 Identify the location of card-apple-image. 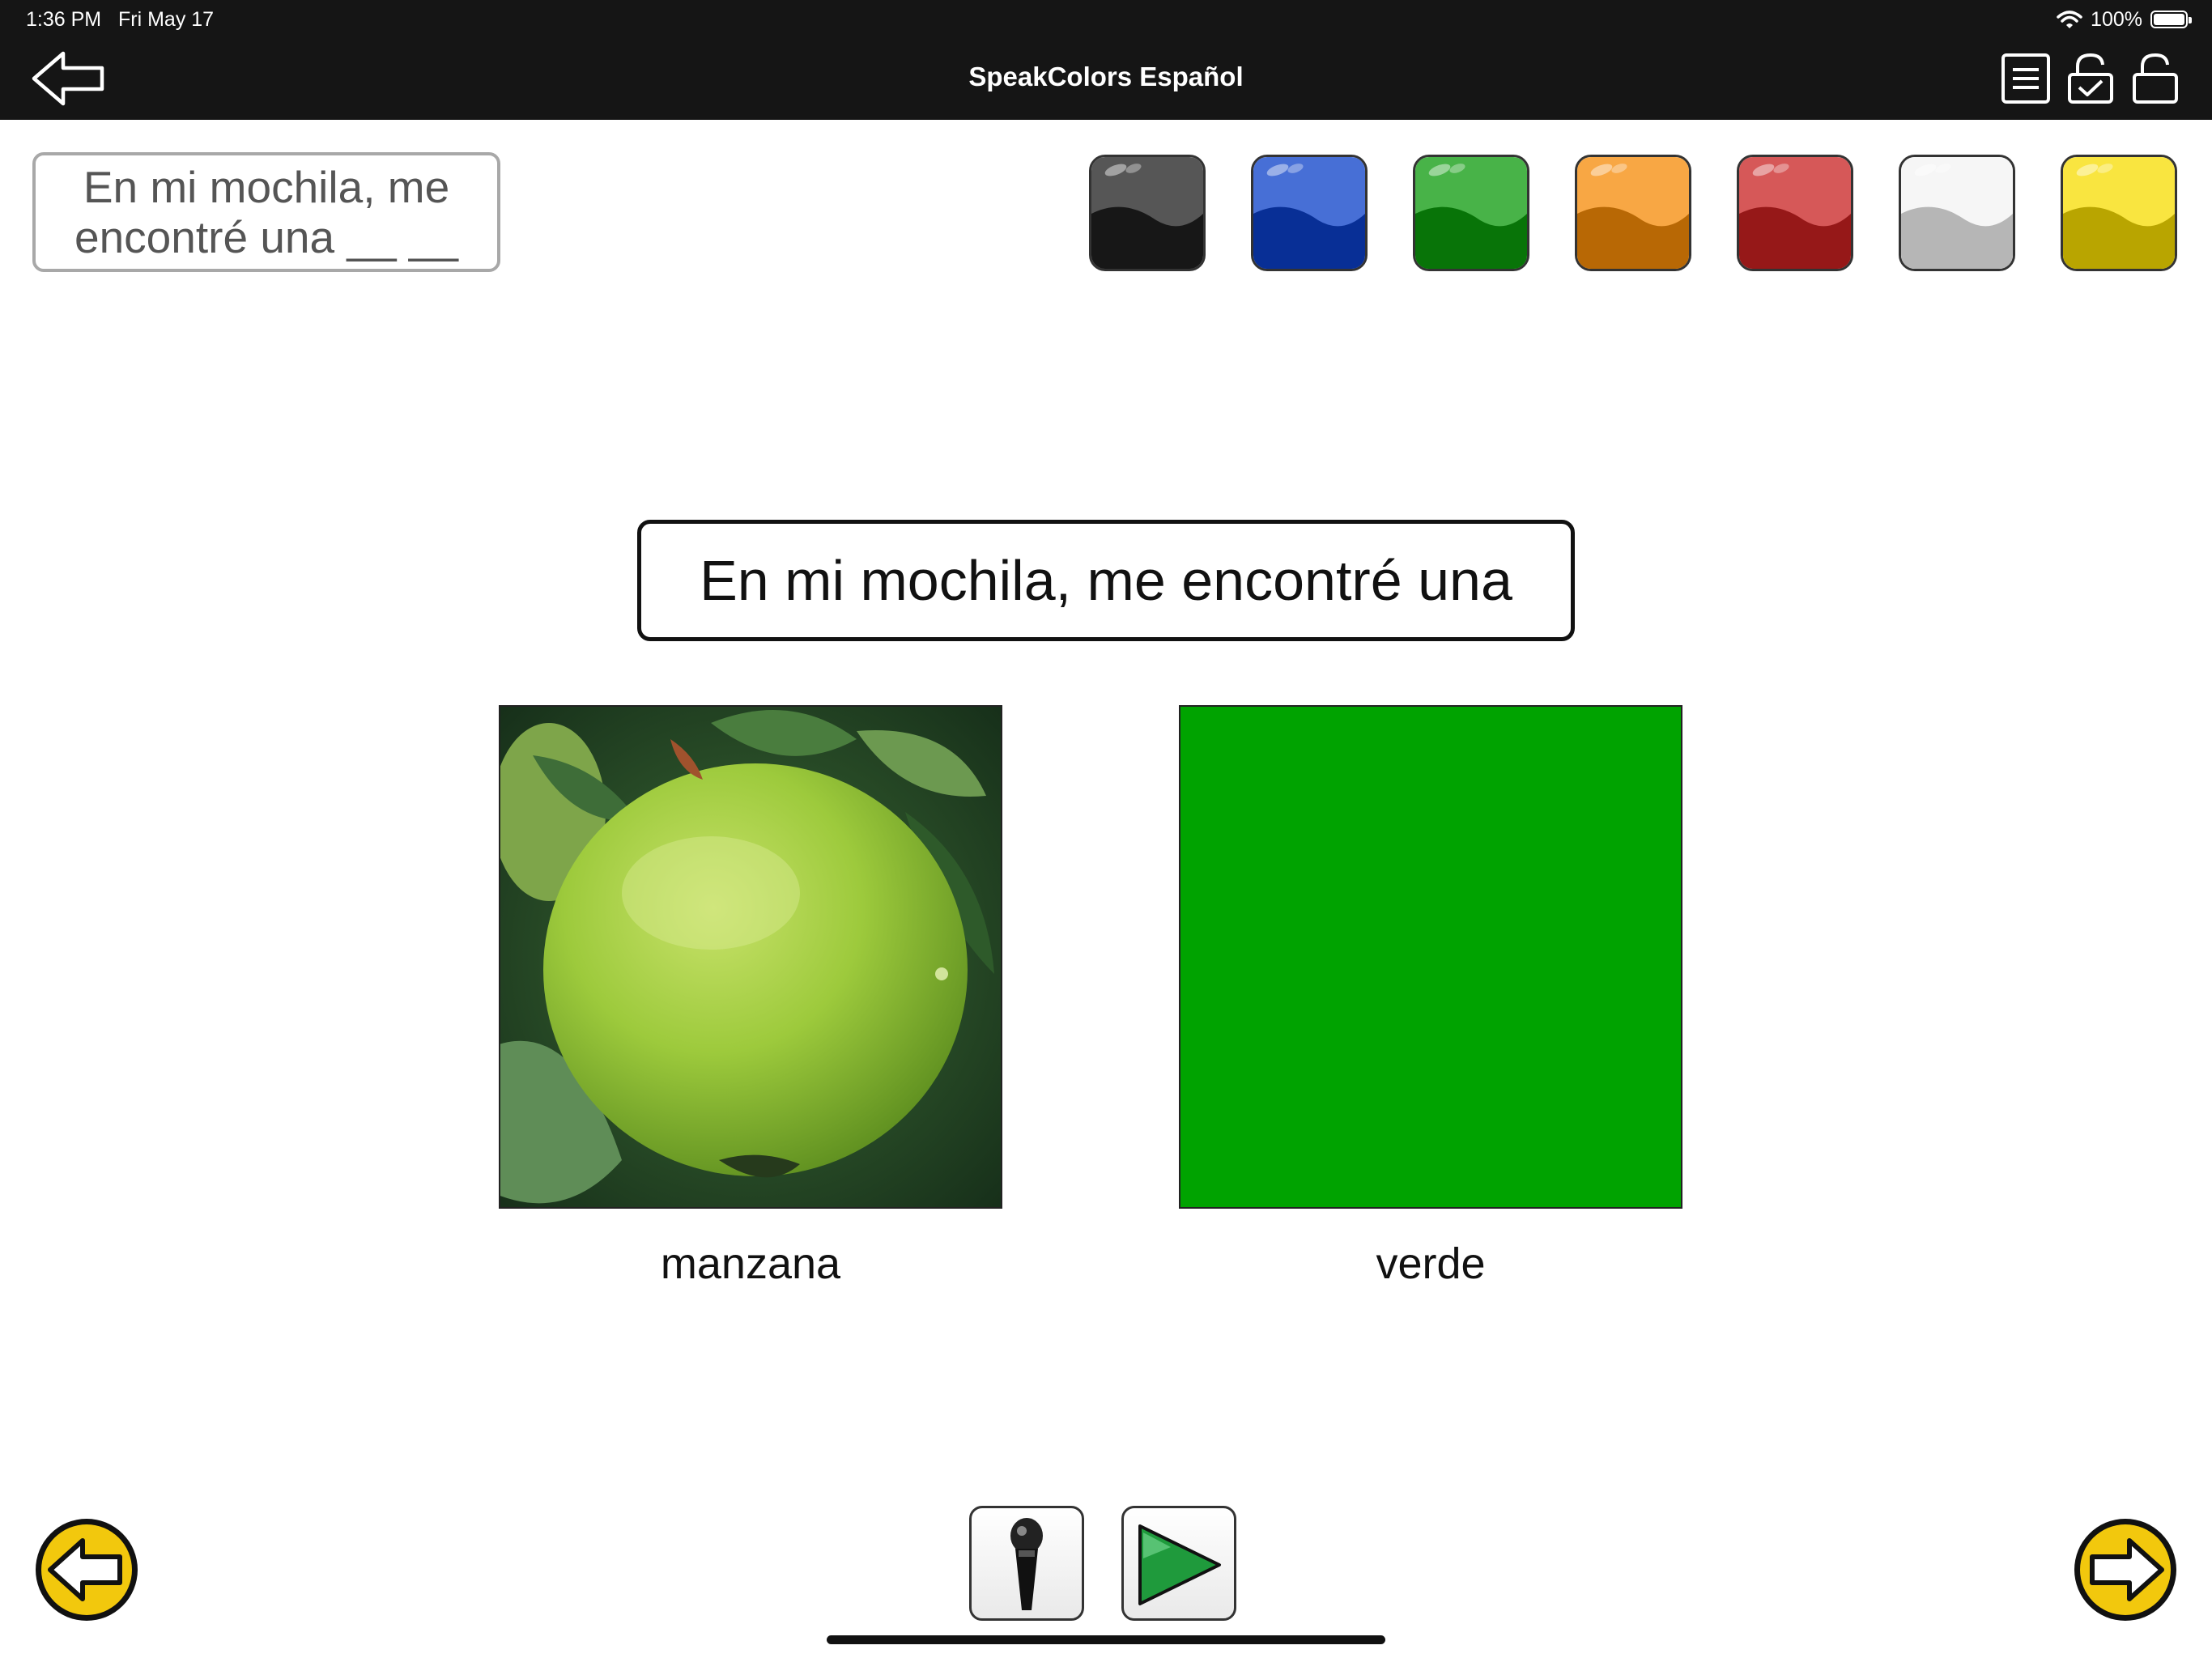
(751, 957).